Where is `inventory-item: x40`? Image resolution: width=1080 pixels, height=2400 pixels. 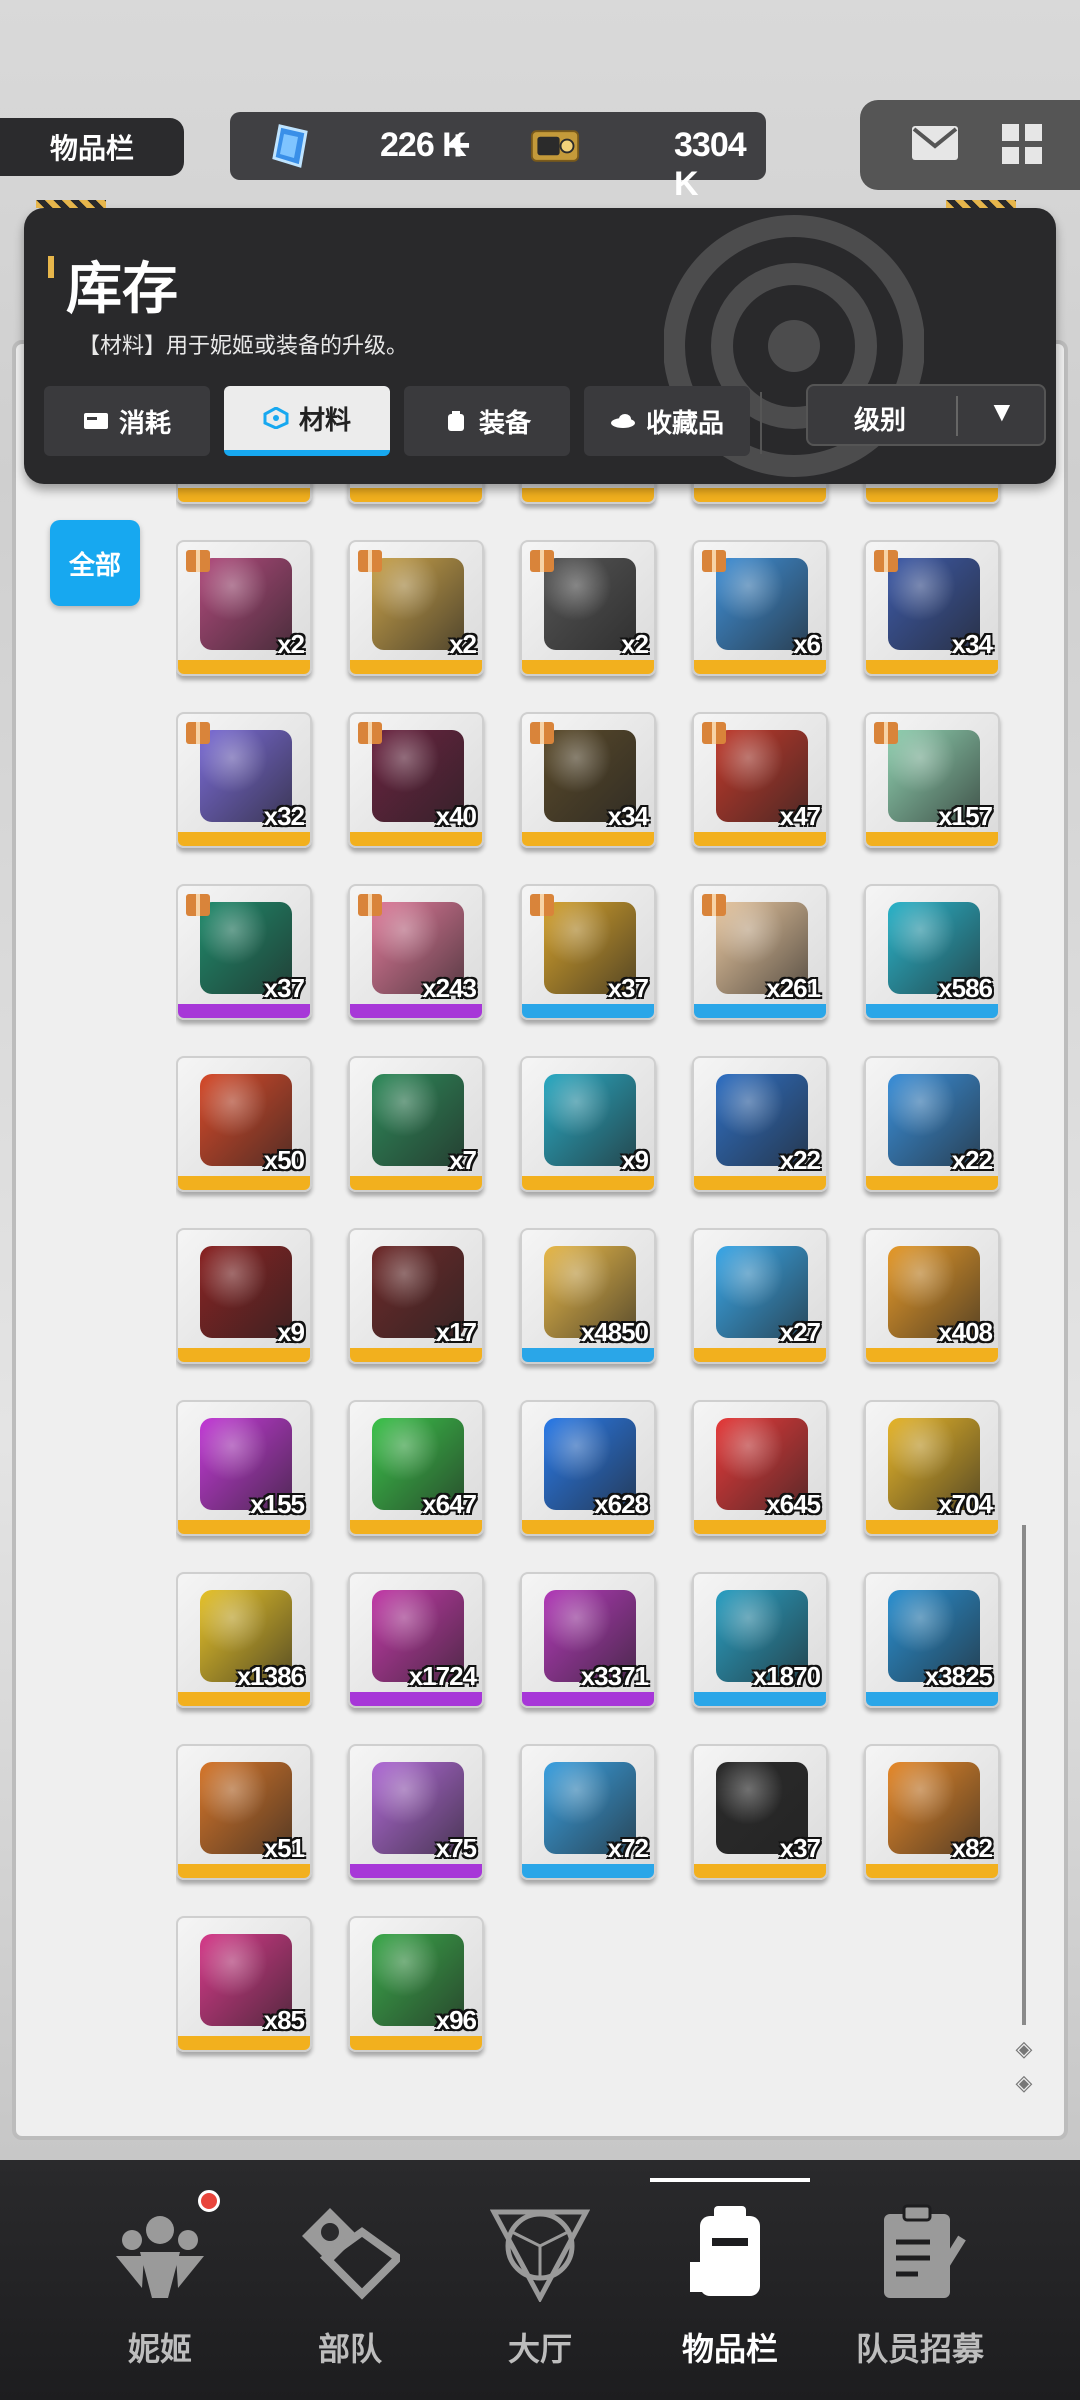 inventory-item: x40 is located at coordinates (416, 780).